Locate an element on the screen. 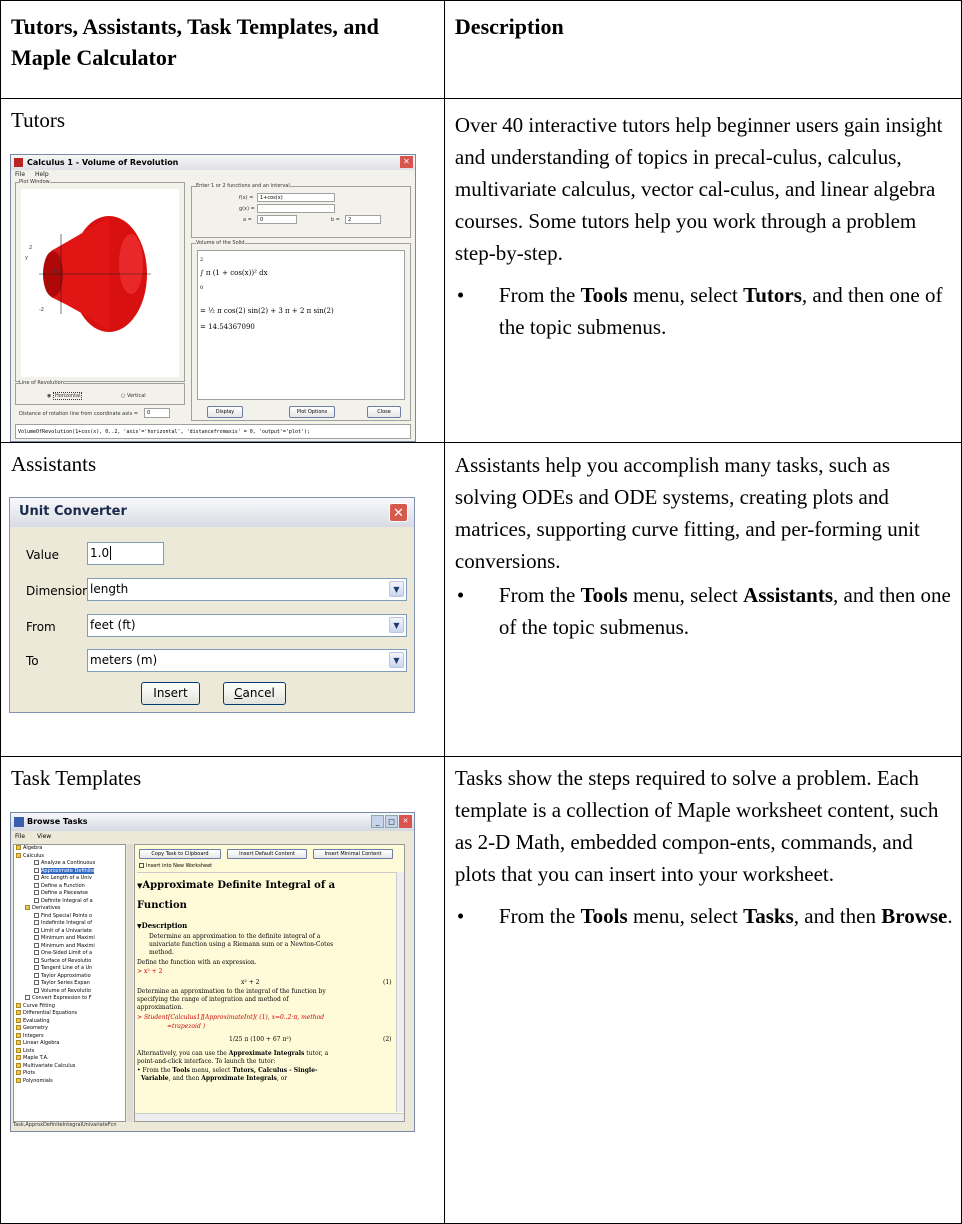 The image size is (962, 1224). tree-item-label: Tangent Line of a Un is located at coordinates (67, 968).